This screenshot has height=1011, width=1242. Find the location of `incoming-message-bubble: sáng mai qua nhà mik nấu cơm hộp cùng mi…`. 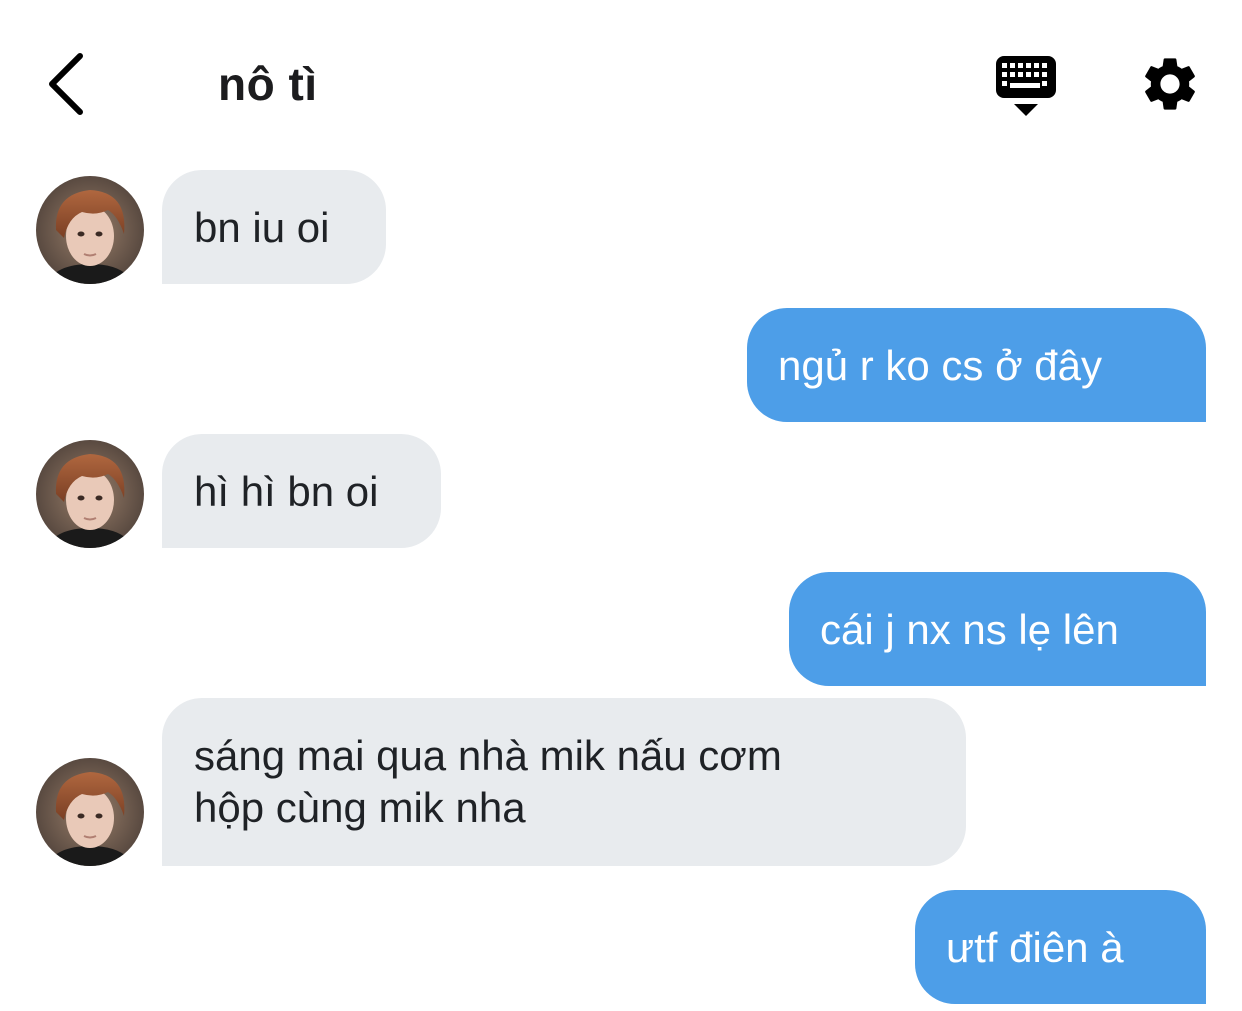

incoming-message-bubble: sáng mai qua nhà mik nấu cơm hộp cùng mi… is located at coordinates (564, 782).